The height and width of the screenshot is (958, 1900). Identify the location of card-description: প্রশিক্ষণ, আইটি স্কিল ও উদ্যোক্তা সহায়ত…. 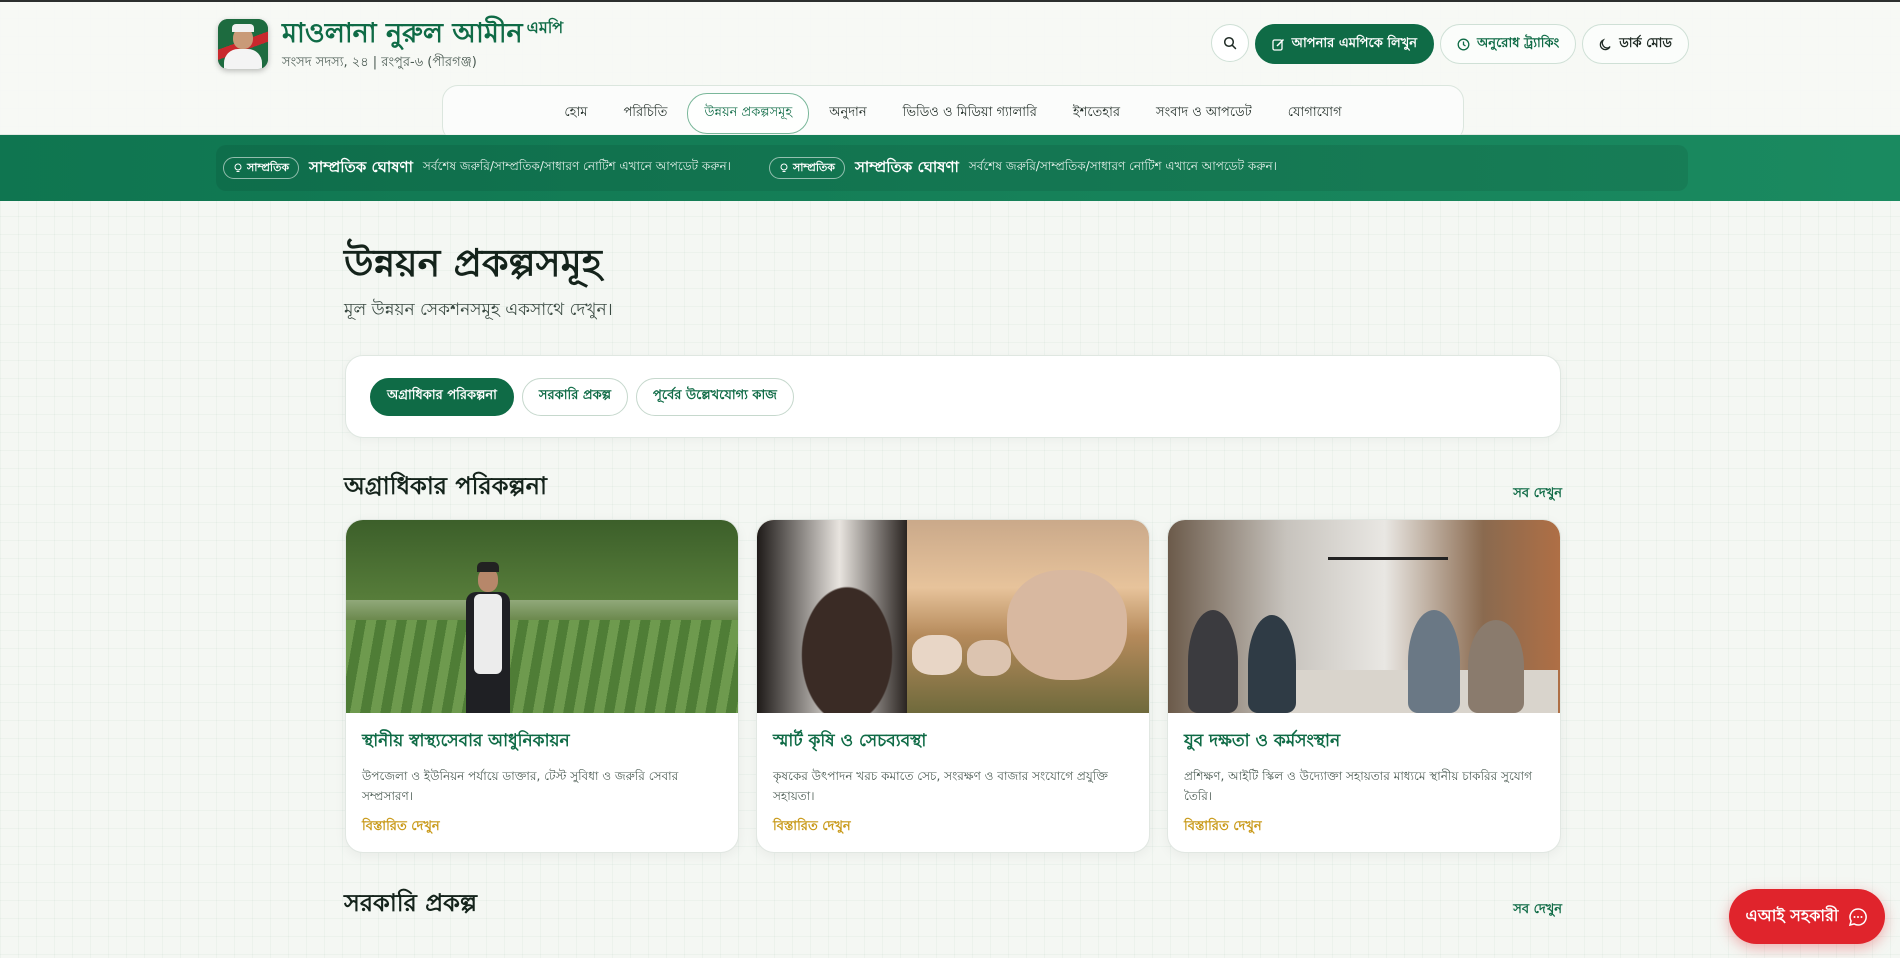
(1358, 786).